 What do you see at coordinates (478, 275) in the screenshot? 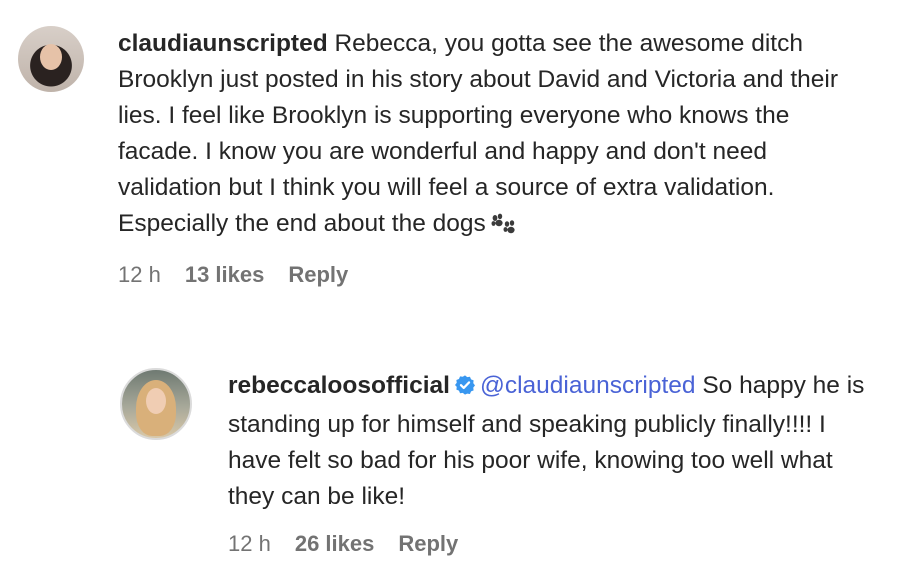
I see `comment-meta: 12 h 13 likes Reply` at bounding box center [478, 275].